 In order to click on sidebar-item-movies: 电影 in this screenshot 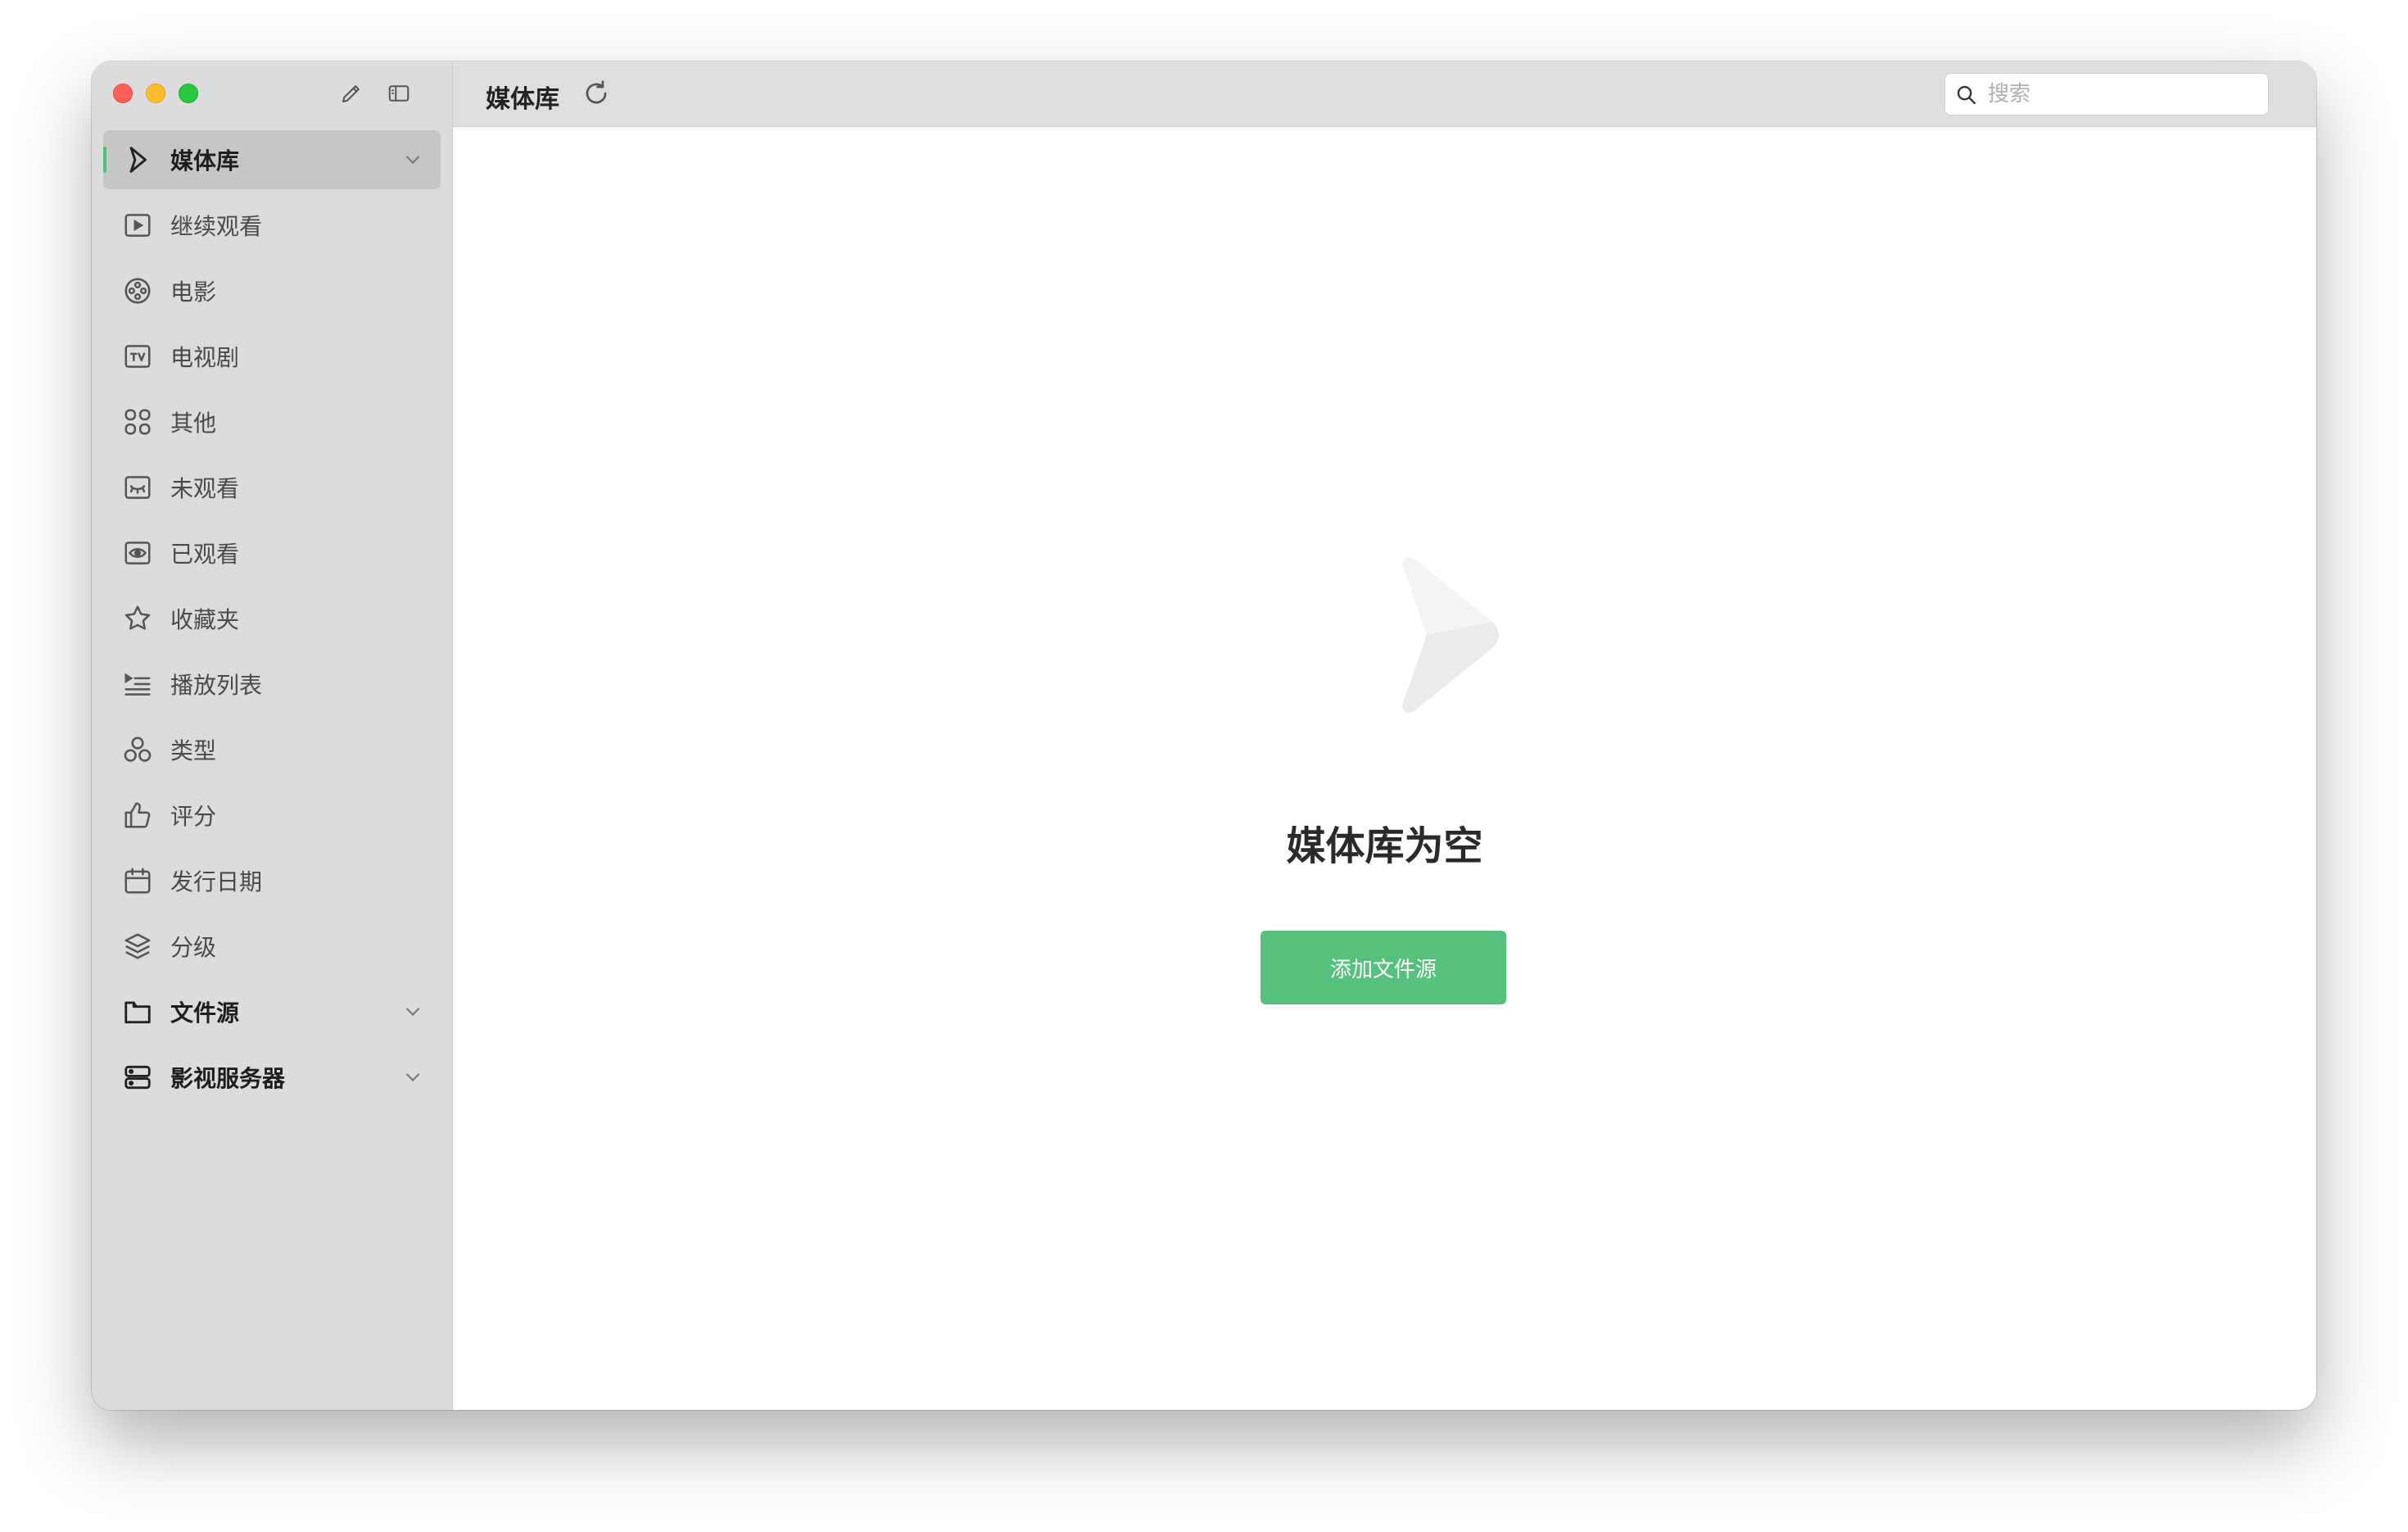, I will do `click(272, 290)`.